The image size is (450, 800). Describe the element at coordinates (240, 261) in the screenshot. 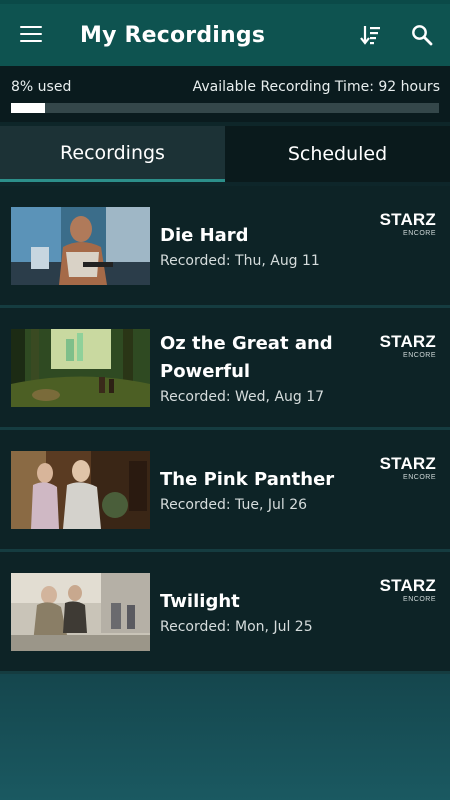

I see `recorded-date: Recorded: Thu, Aug 11` at that location.